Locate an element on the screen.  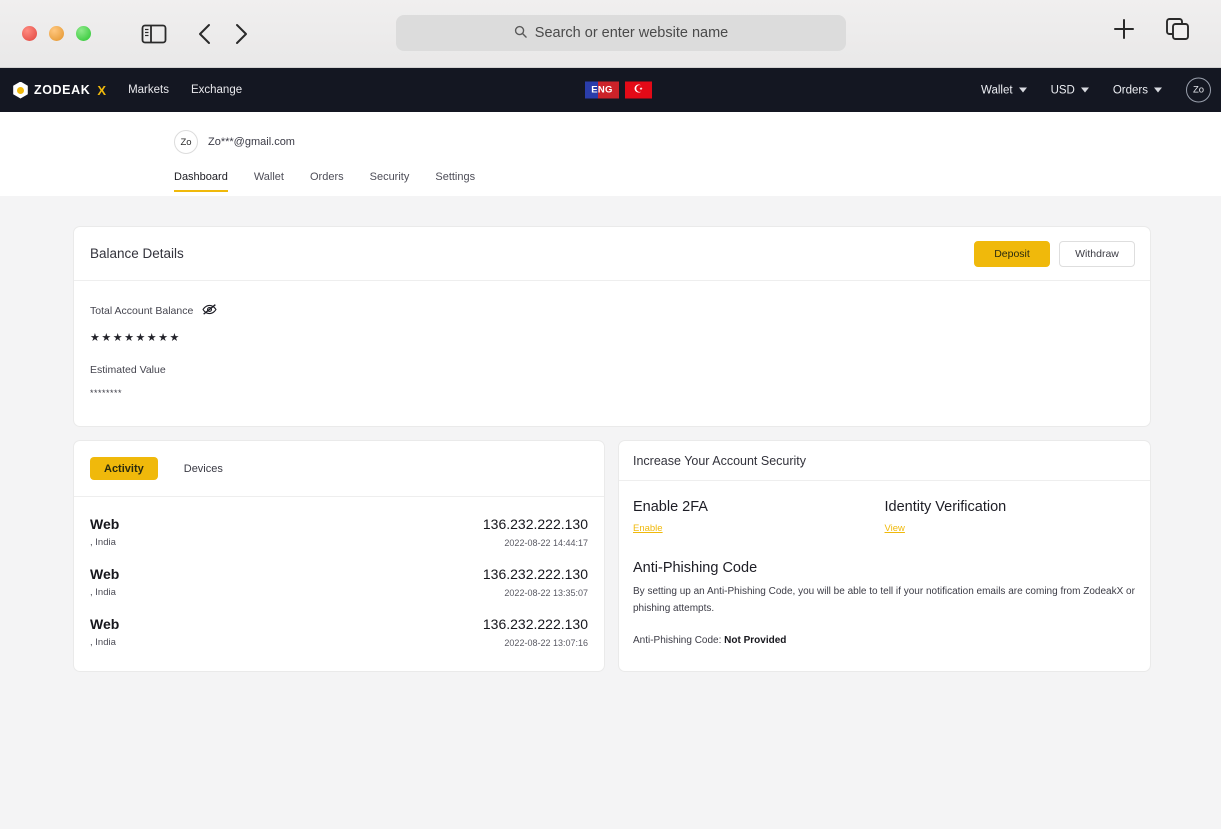
security-option-identity: Identity Verification View is located at coordinates (1011, 517).